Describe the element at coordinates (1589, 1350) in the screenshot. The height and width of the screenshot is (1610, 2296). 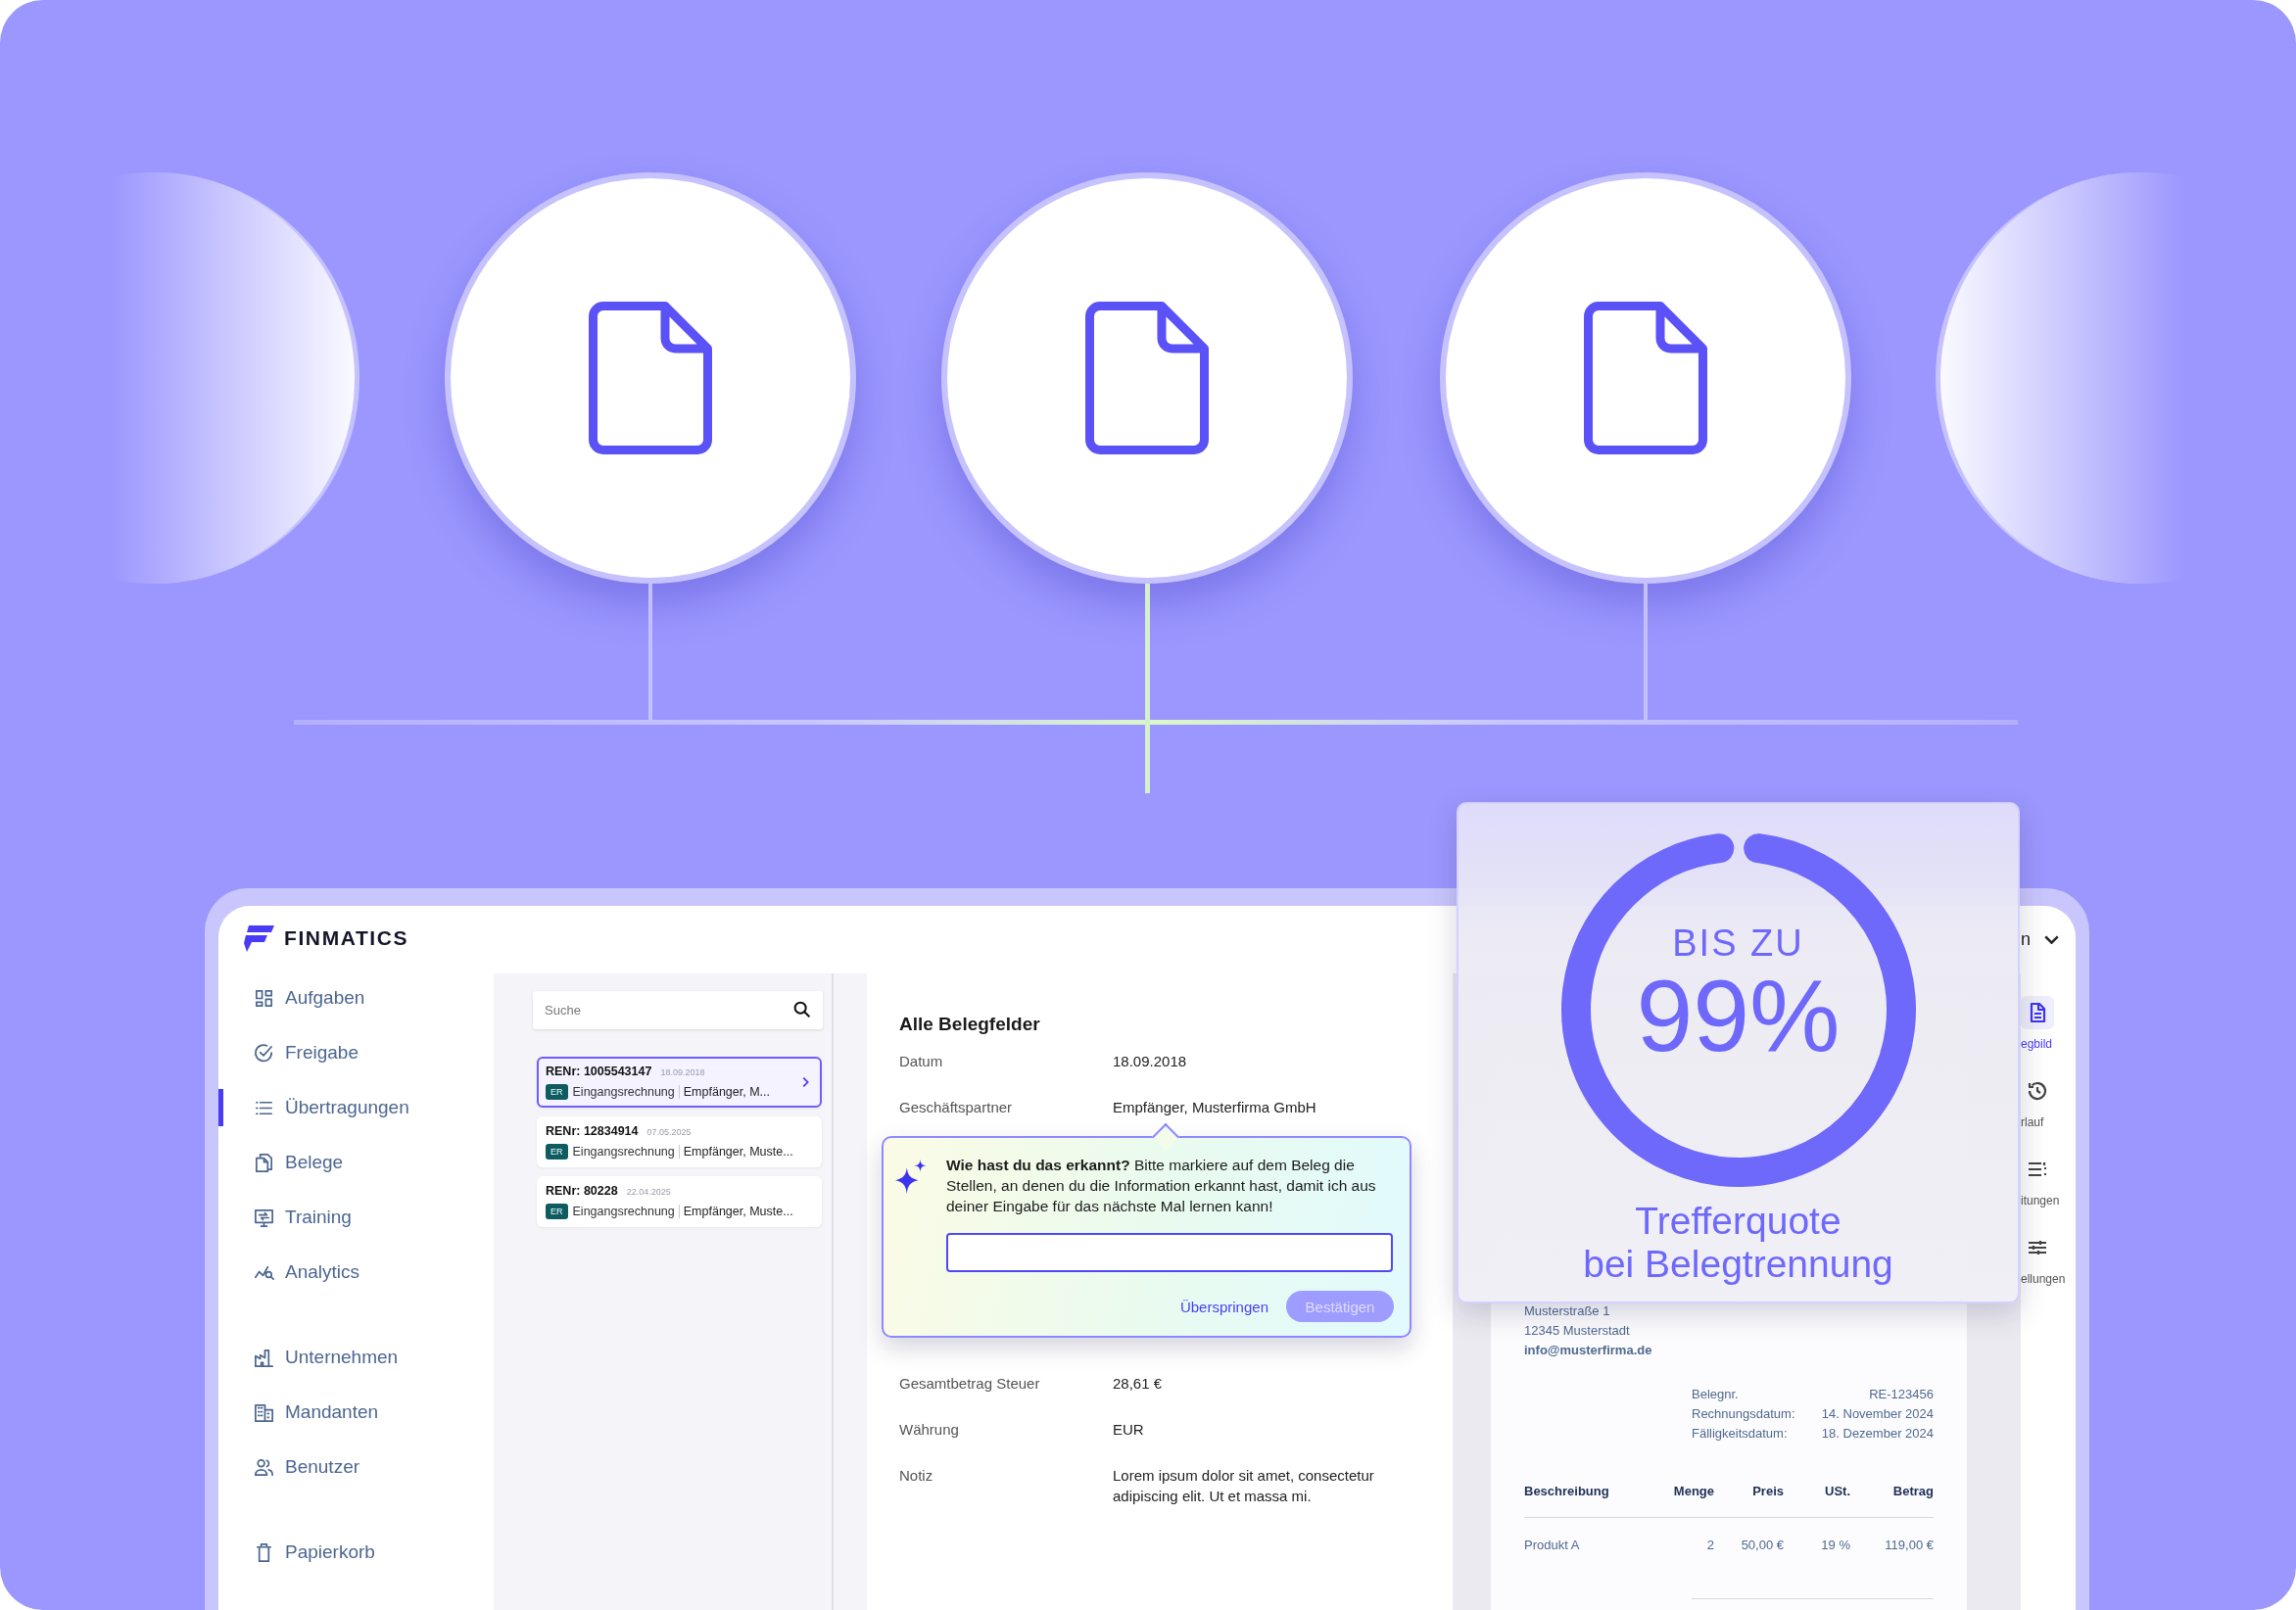
I see `email-text: info@musterfirma.de` at that location.